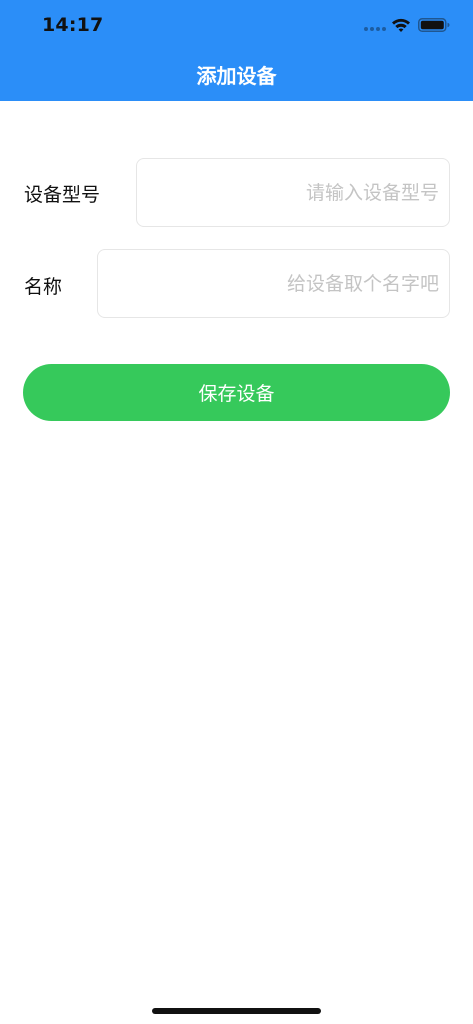 The width and height of the screenshot is (473, 1024). I want to click on cellular-signal-icon, so click(375, 29).